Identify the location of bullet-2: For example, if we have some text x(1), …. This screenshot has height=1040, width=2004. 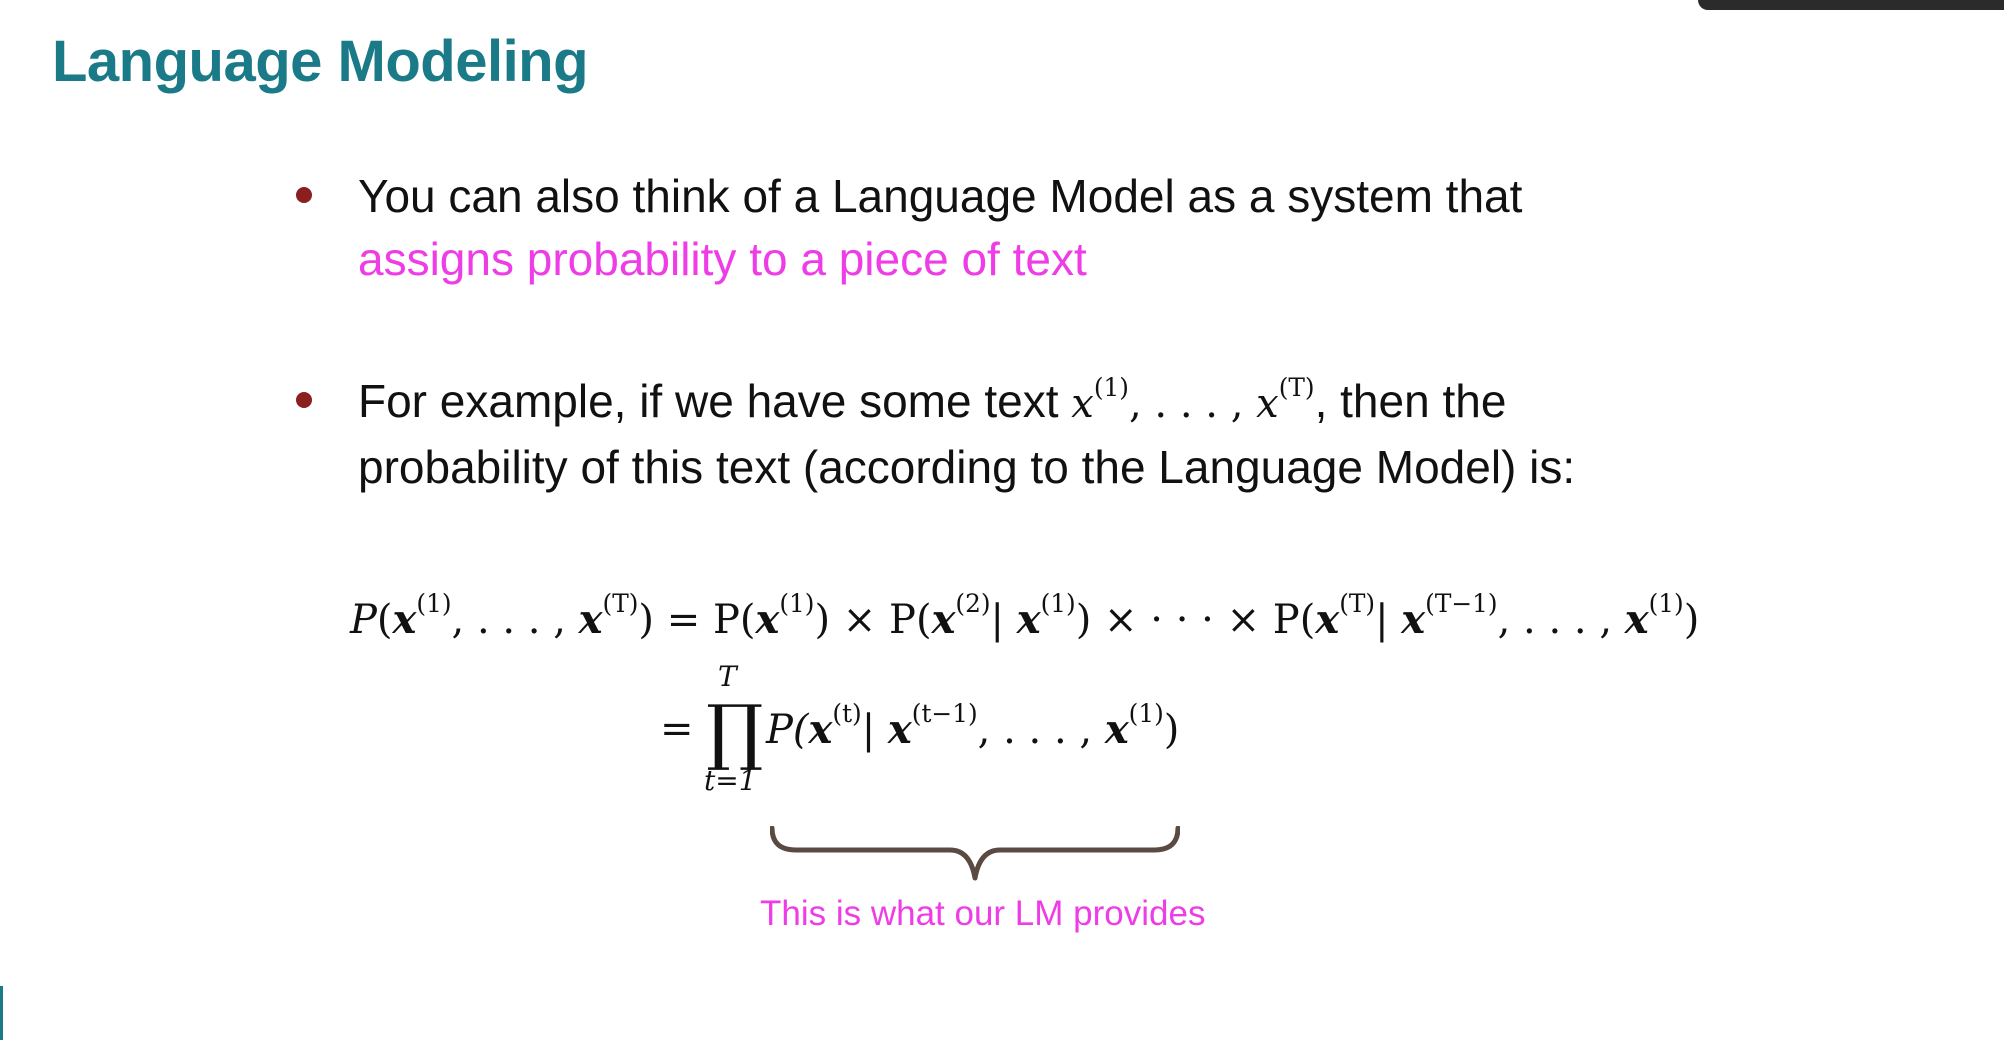
(1017, 434).